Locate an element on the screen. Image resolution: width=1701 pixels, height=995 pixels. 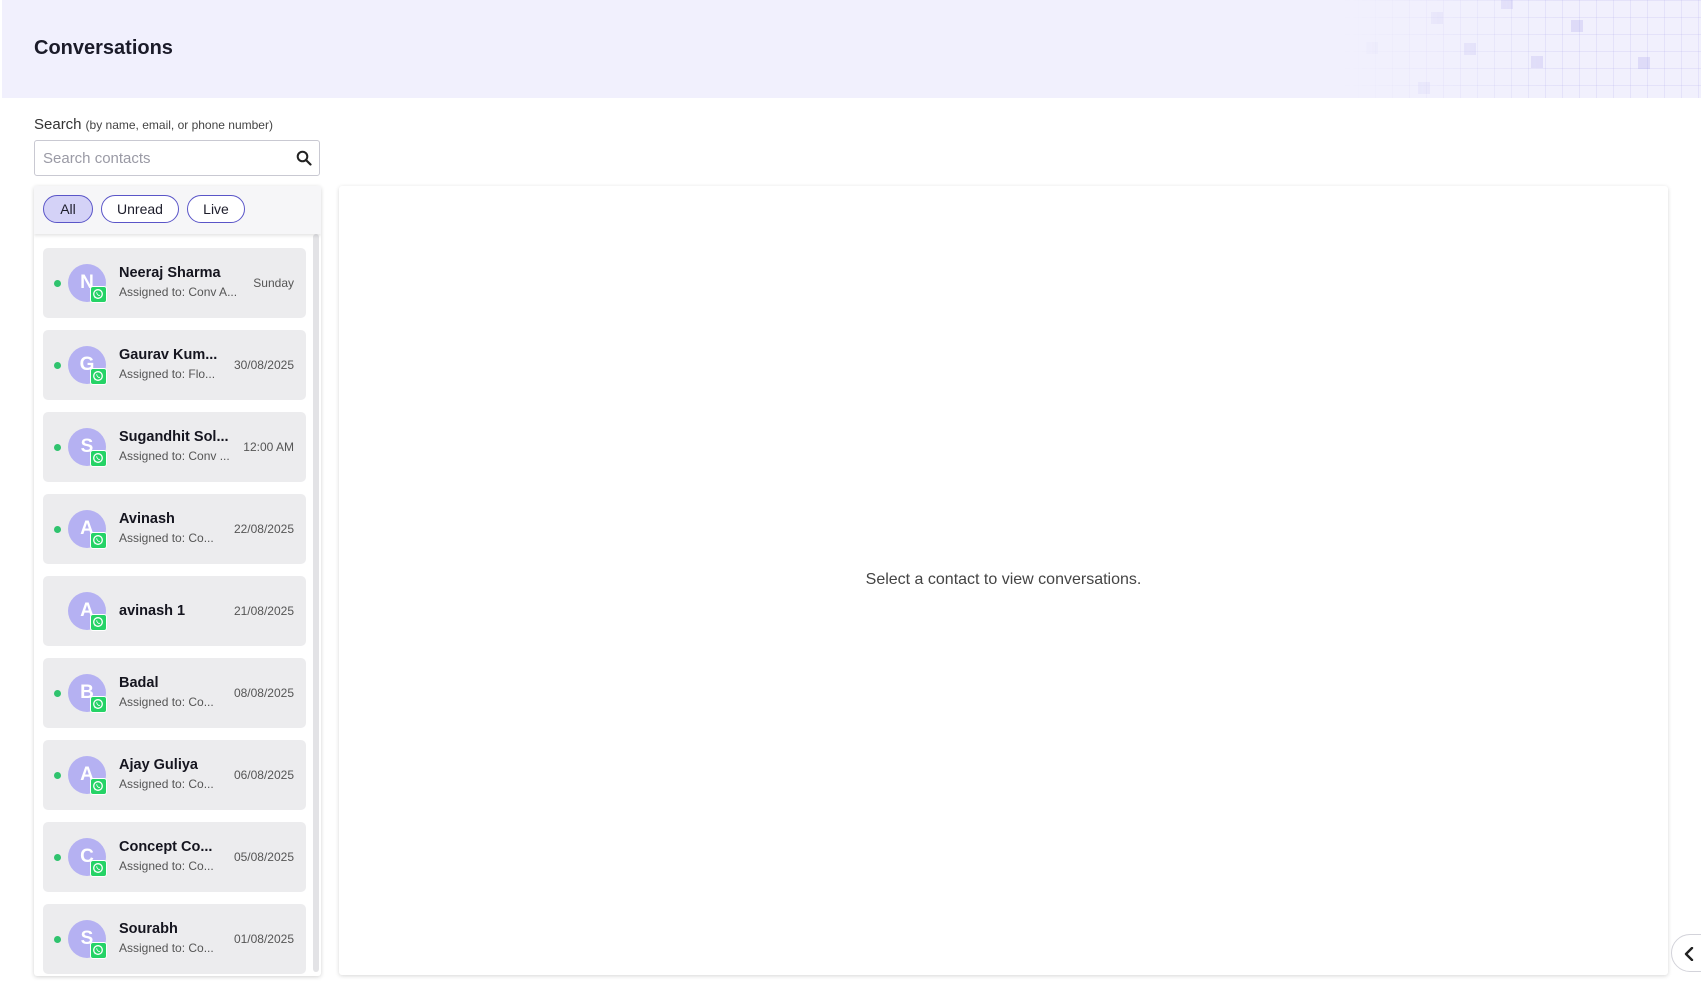
empty-state-message: Select a contact to view conversations. is located at coordinates (1003, 579).